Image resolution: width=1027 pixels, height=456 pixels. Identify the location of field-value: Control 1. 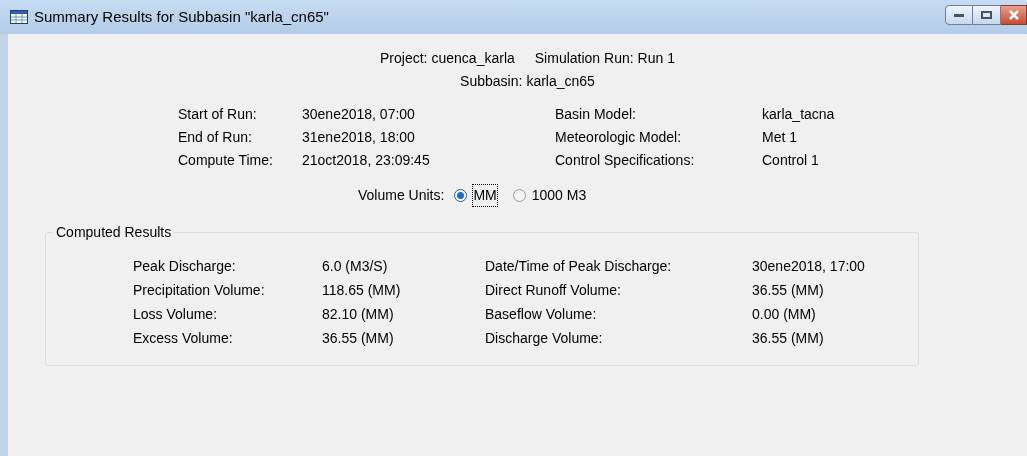
(791, 160).